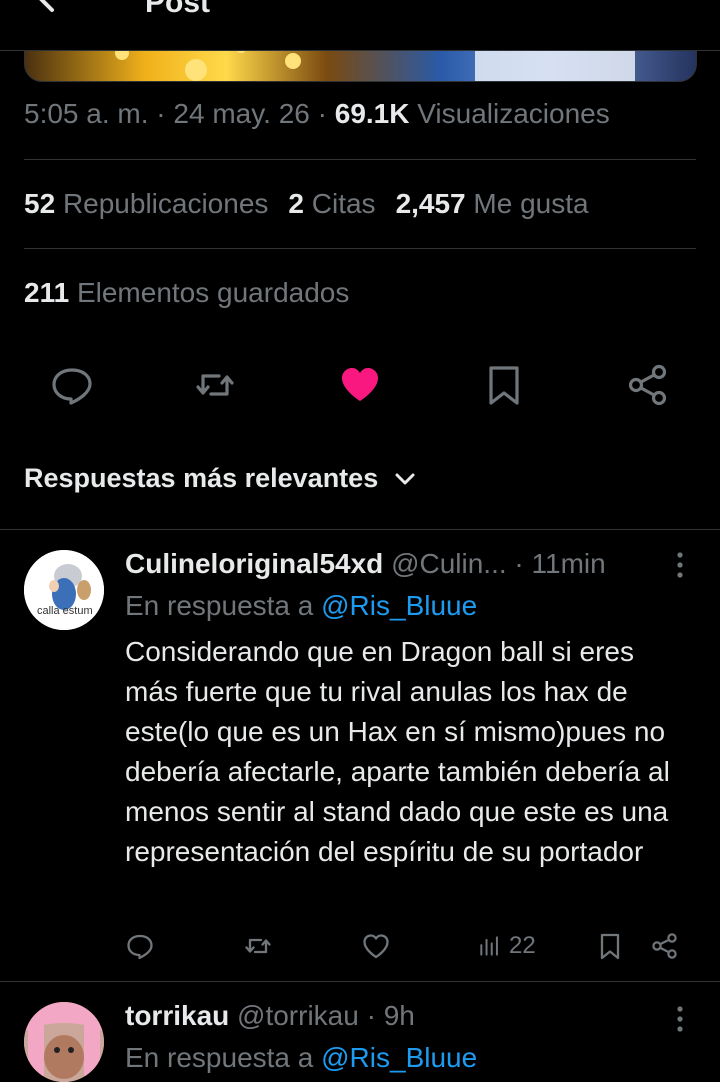  I want to click on bar-chart-icon, so click(489, 946).